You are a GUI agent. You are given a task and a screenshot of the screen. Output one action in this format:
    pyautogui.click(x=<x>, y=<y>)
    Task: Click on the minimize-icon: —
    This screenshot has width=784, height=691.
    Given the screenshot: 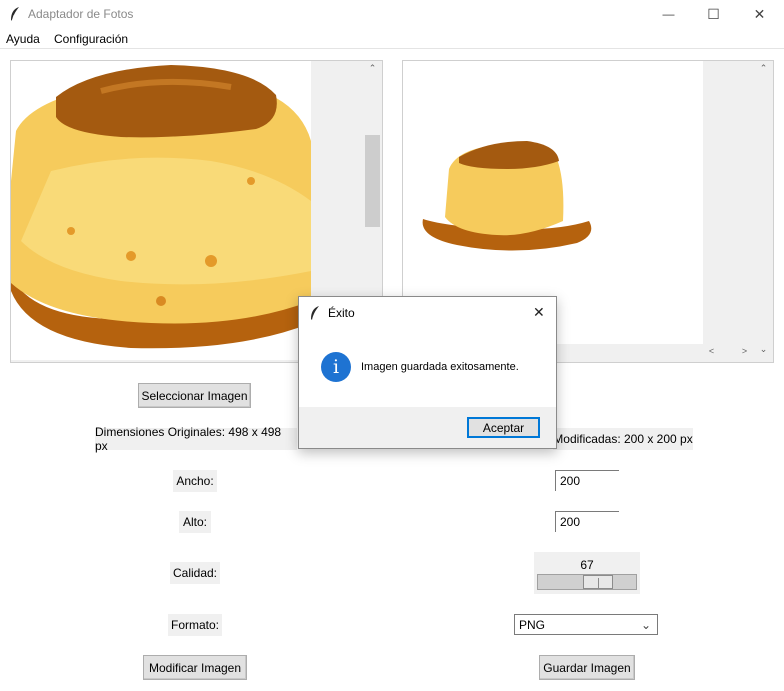 What is the action you would take?
    pyautogui.click(x=668, y=14)
    